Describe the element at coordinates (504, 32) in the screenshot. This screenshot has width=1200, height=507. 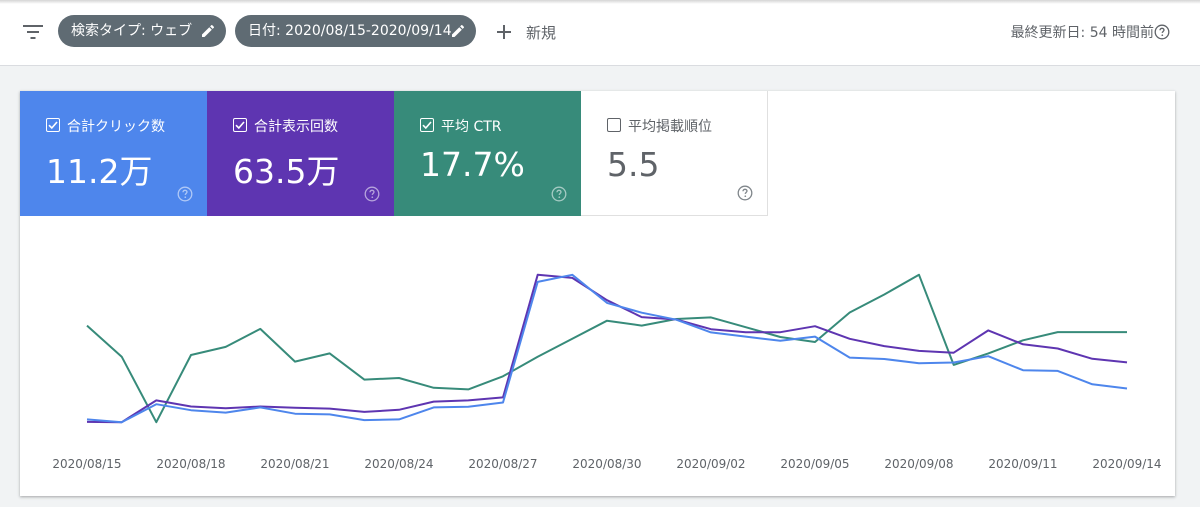
I see `plus-icon` at that location.